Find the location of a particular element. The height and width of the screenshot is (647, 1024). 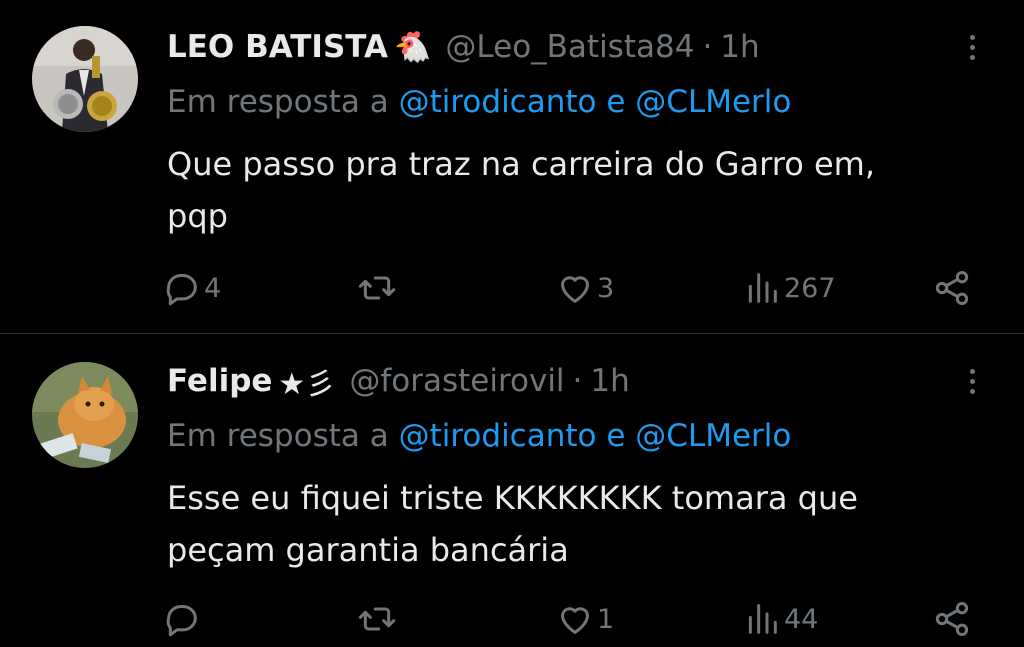

tweet-header: Felipe ★彡 @forasteirovil · 1h is located at coordinates (555, 381).